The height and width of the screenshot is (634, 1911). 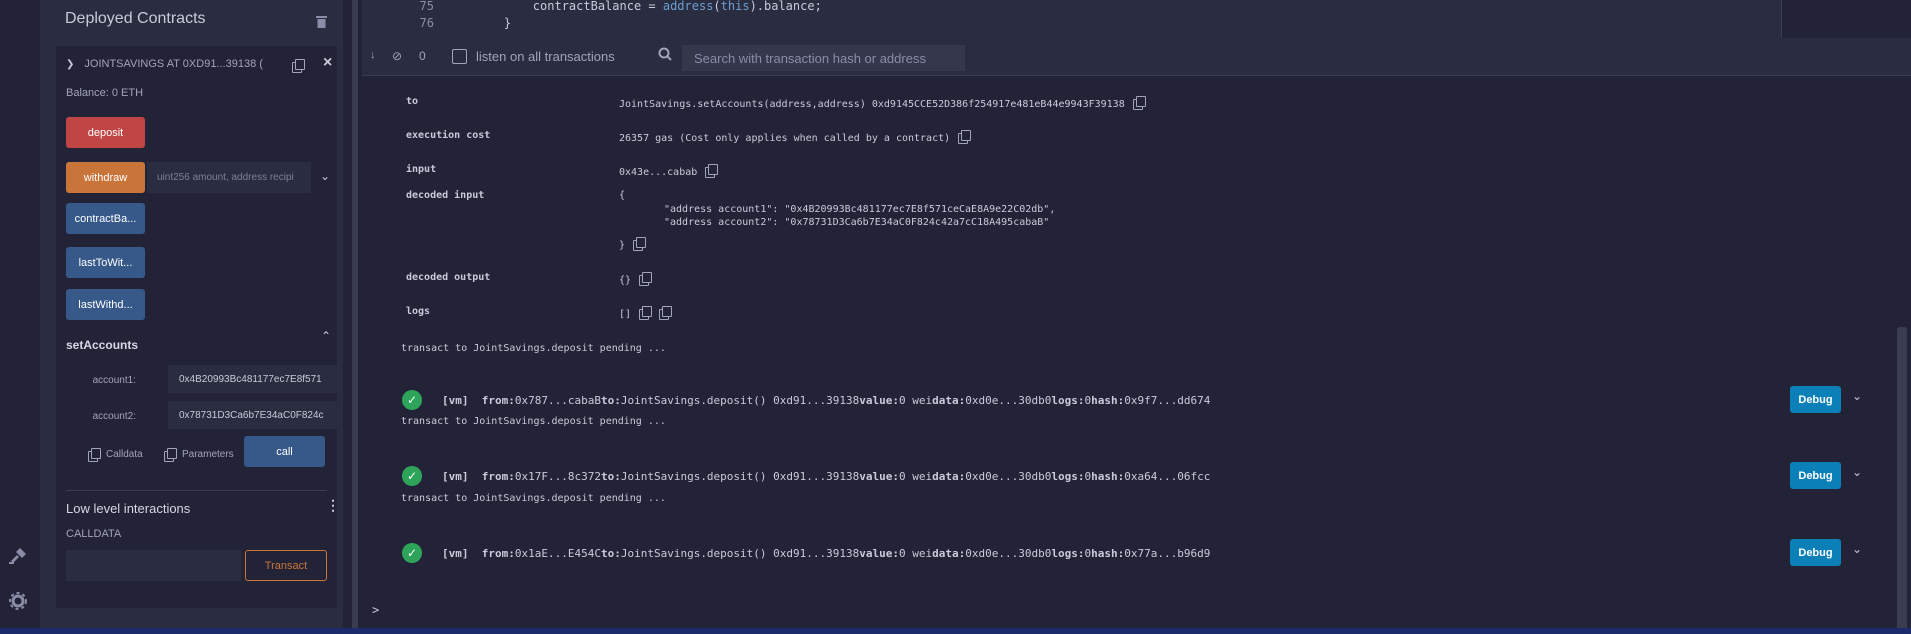 I want to click on info-icon: ⋮, so click(x=333, y=505).